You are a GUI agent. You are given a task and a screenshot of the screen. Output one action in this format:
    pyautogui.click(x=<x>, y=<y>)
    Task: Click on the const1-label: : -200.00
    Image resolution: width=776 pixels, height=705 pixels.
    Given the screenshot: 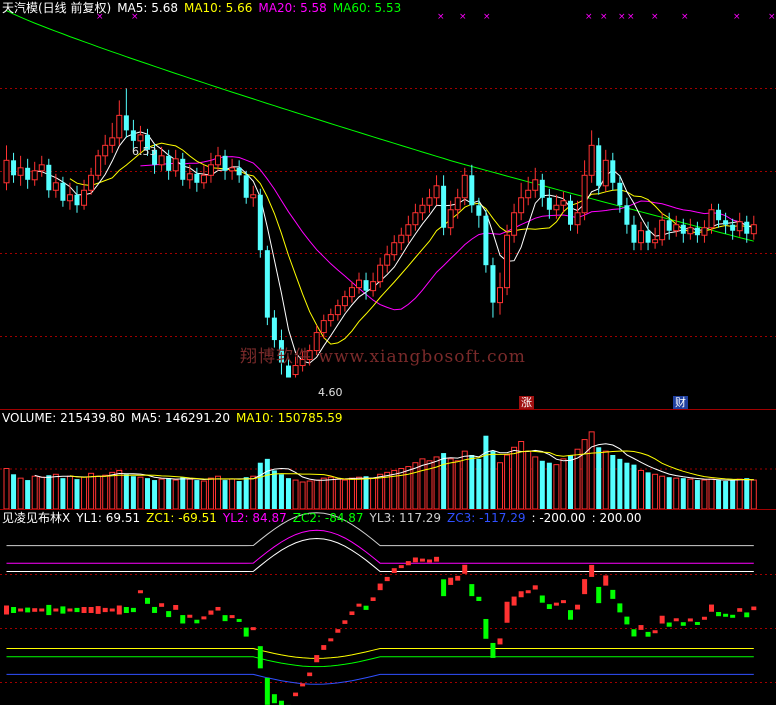 What is the action you would take?
    pyautogui.click(x=558, y=518)
    